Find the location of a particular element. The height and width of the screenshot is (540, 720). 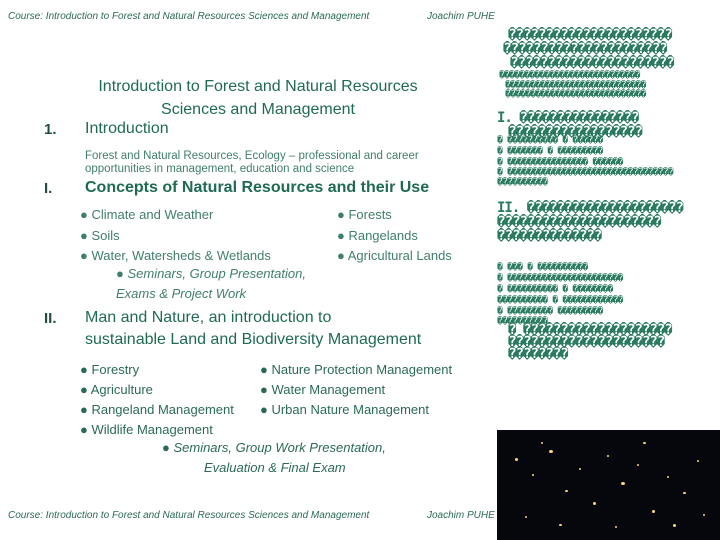

right-panel-row: � ������� � ��������� is located at coordinates (550, 151).